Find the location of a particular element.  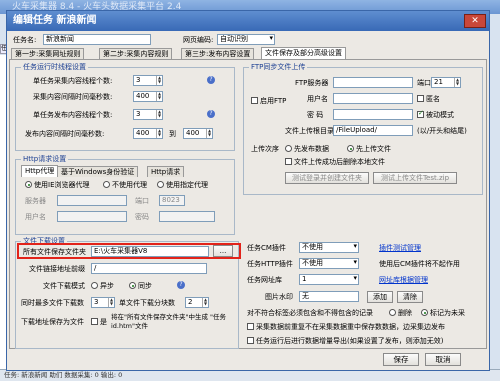

mode-async-radio is located at coordinates (94, 285).